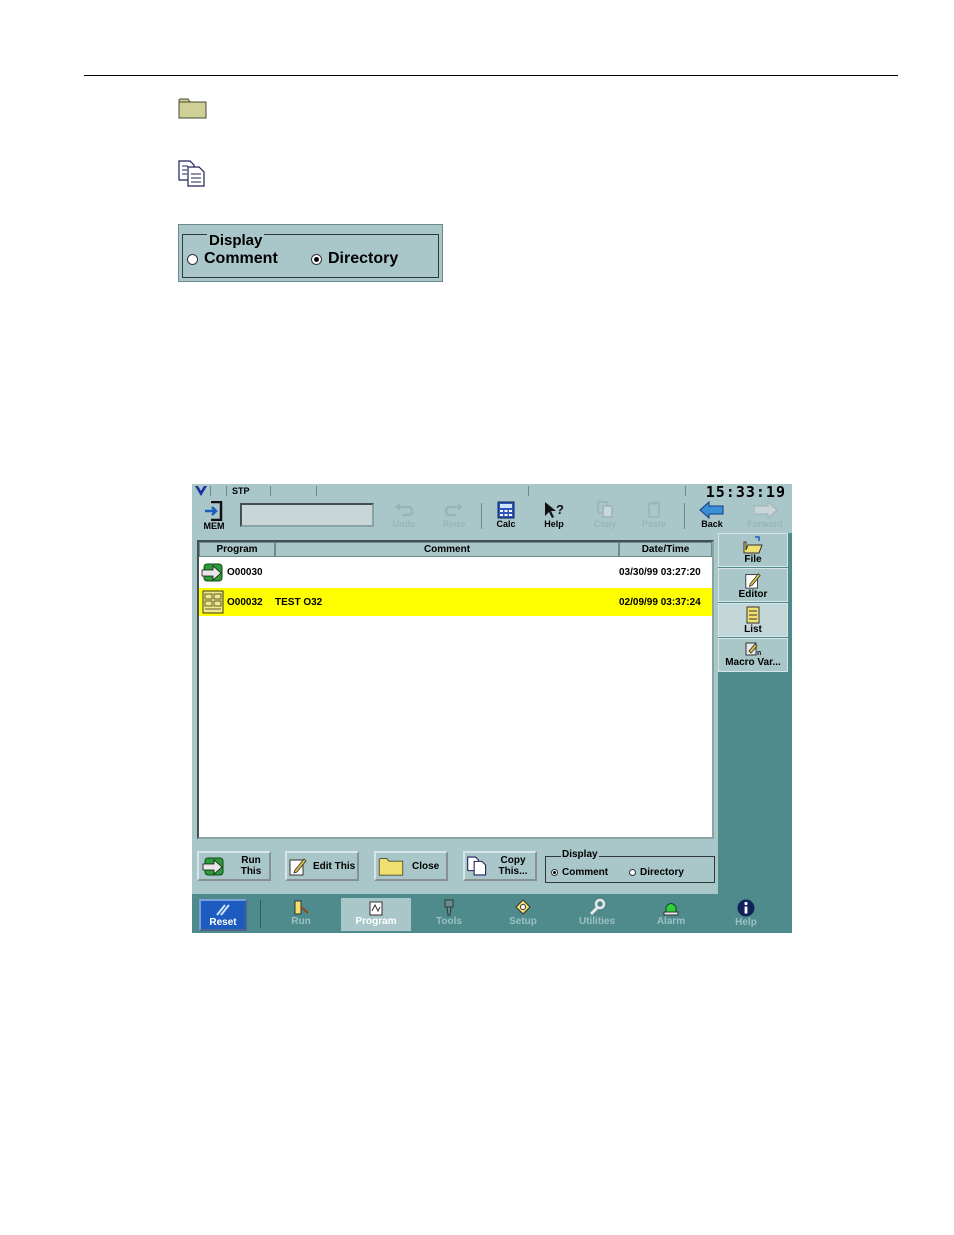 The image size is (954, 1235). I want to click on copy-document-icon, so click(477, 866).